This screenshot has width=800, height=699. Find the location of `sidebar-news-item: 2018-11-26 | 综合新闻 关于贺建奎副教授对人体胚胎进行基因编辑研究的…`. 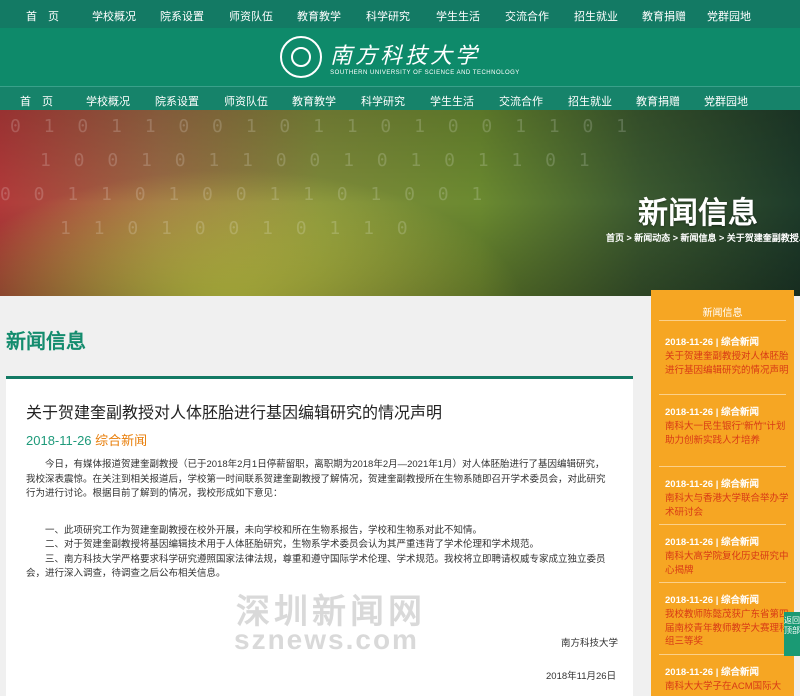

sidebar-news-item: 2018-11-26 | 综合新闻 关于贺建奎副教授对人体胚胎进行基因编辑研究的… is located at coordinates (727, 355).